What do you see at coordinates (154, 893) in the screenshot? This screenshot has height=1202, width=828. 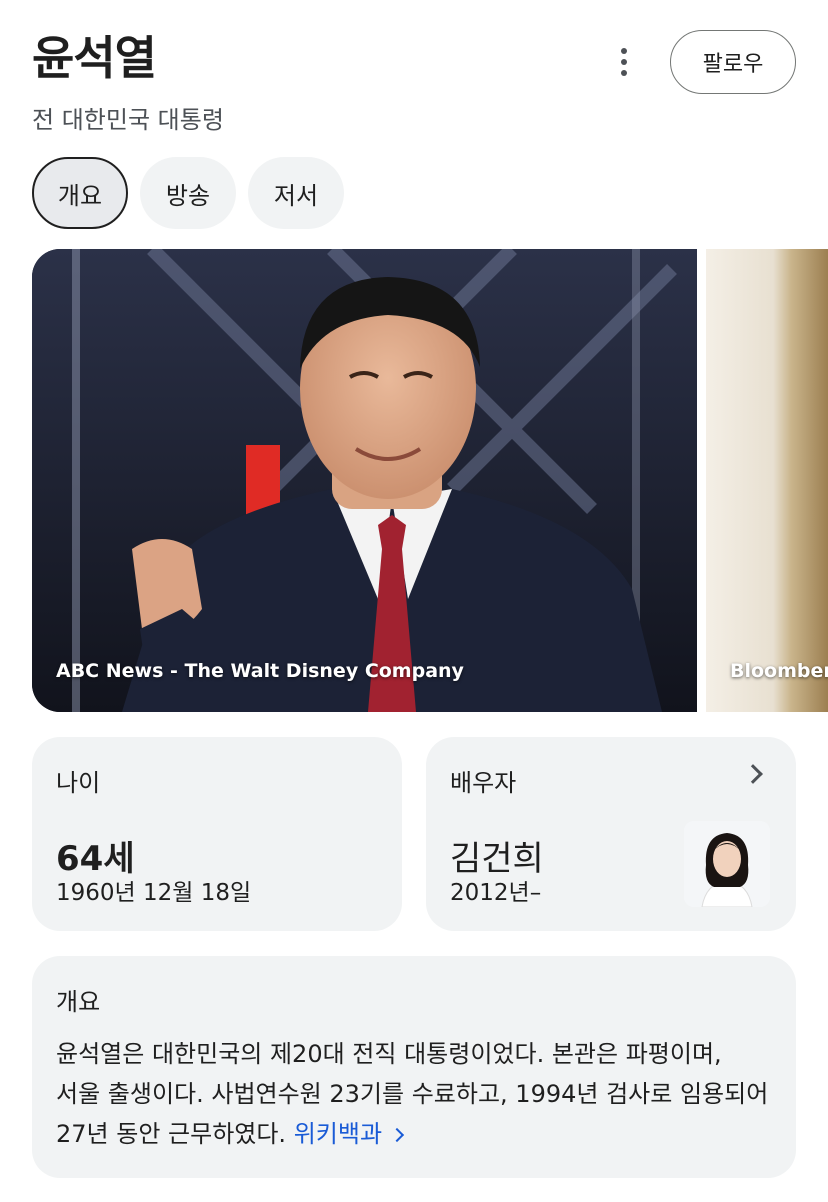 I see `fact-detail: 1960년 12월 18일` at bounding box center [154, 893].